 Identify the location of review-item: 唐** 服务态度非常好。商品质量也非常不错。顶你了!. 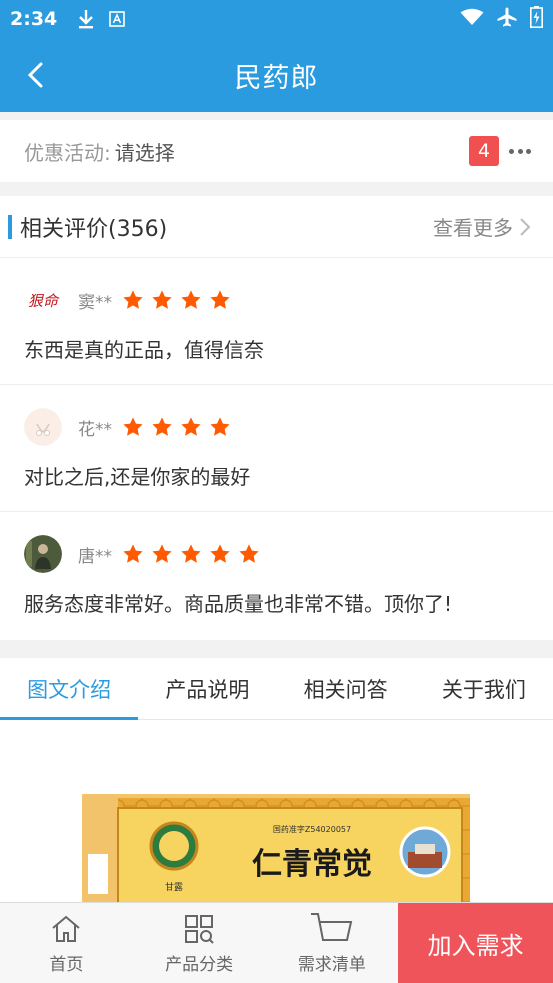
(276, 575).